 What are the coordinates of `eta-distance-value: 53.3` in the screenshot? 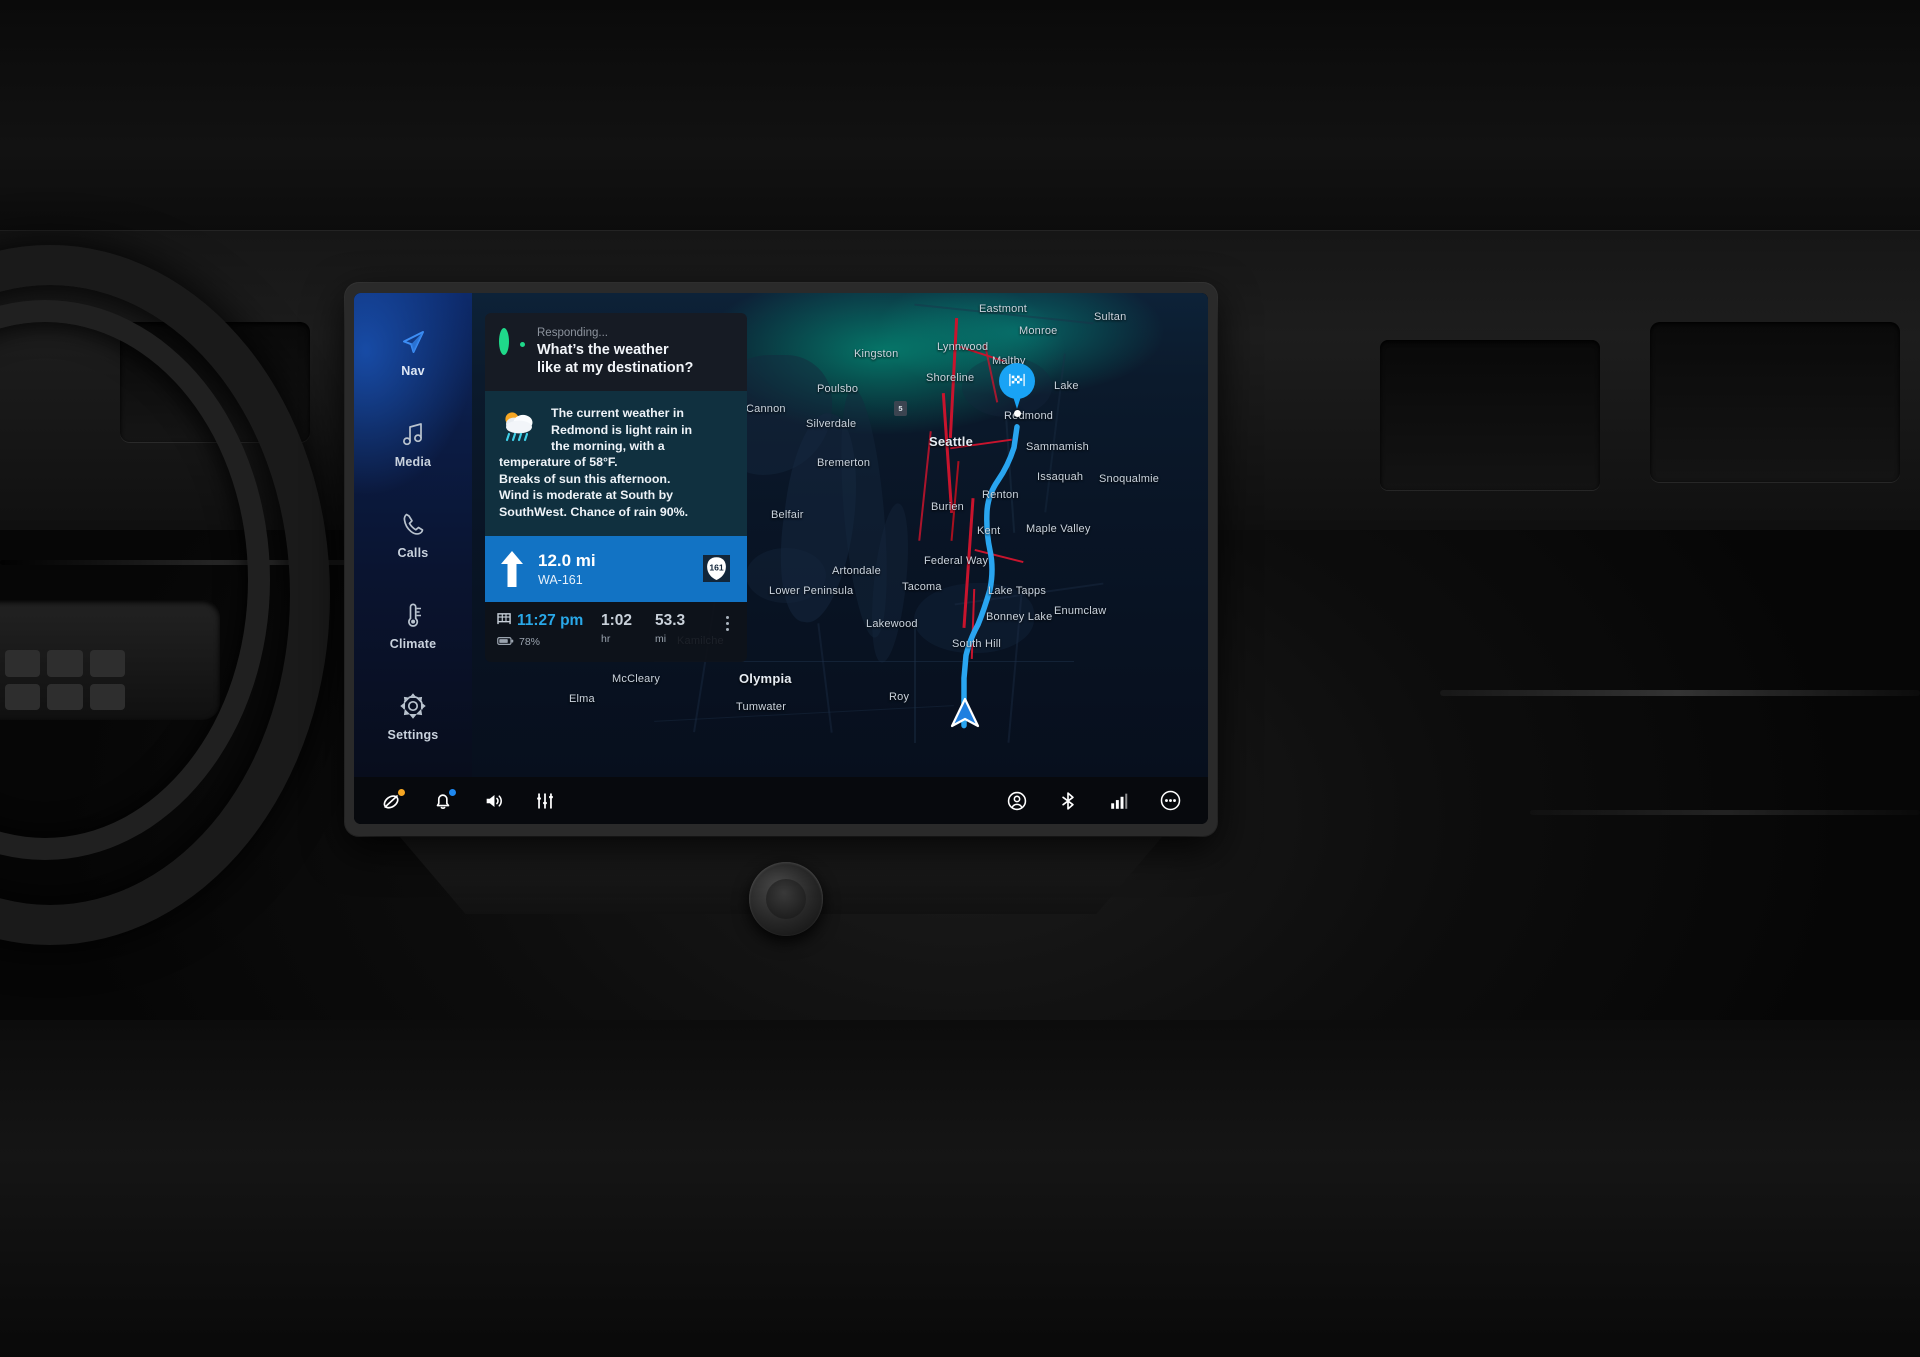 It's located at (670, 620).